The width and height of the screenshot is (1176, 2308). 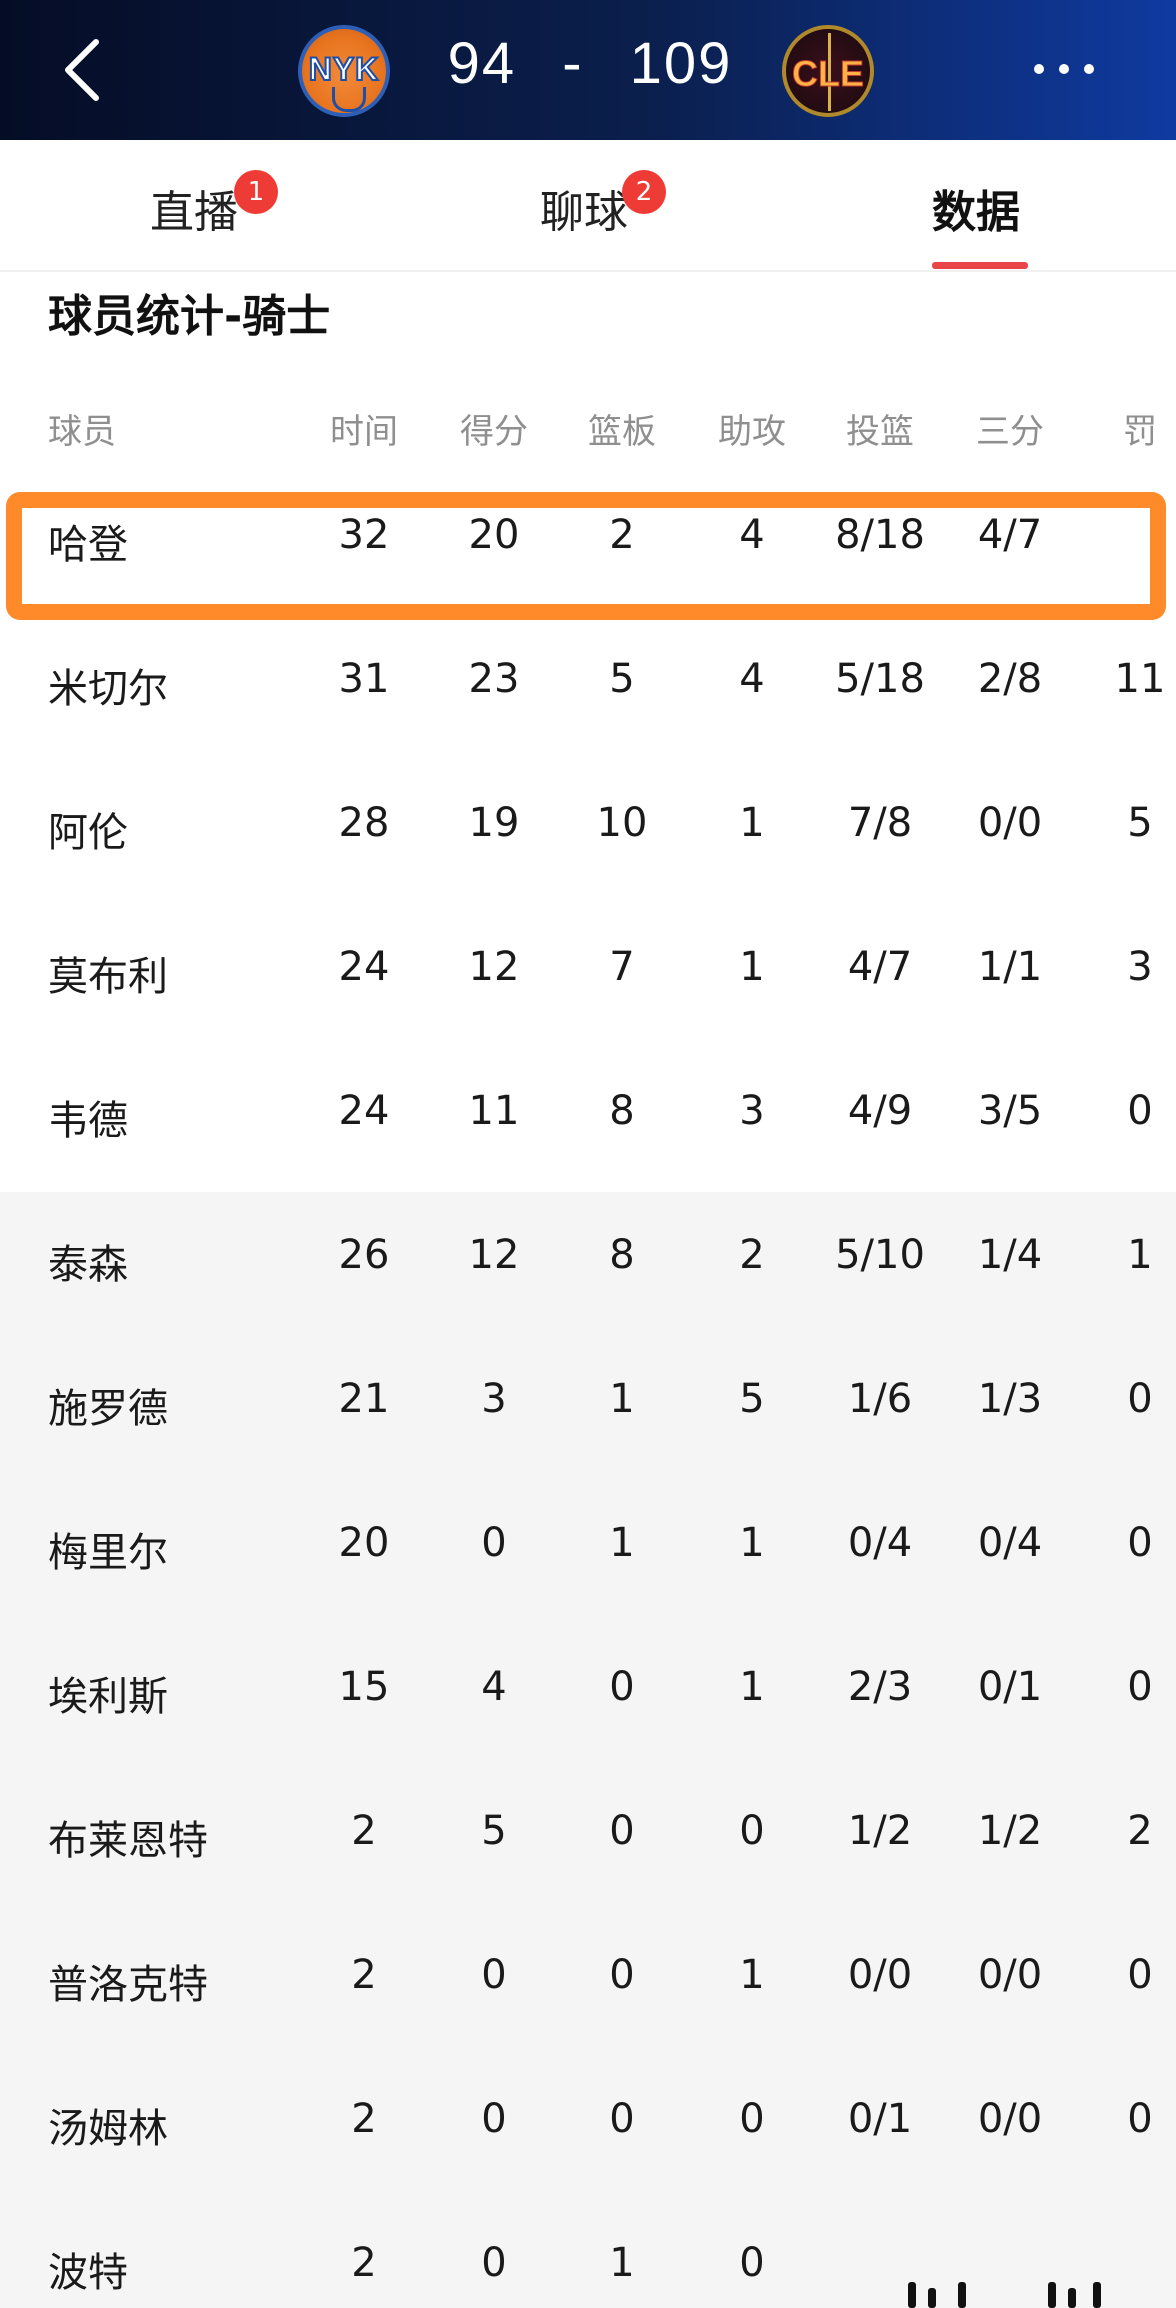 What do you see at coordinates (194, 212) in the screenshot?
I see `tab-label: 直播` at bounding box center [194, 212].